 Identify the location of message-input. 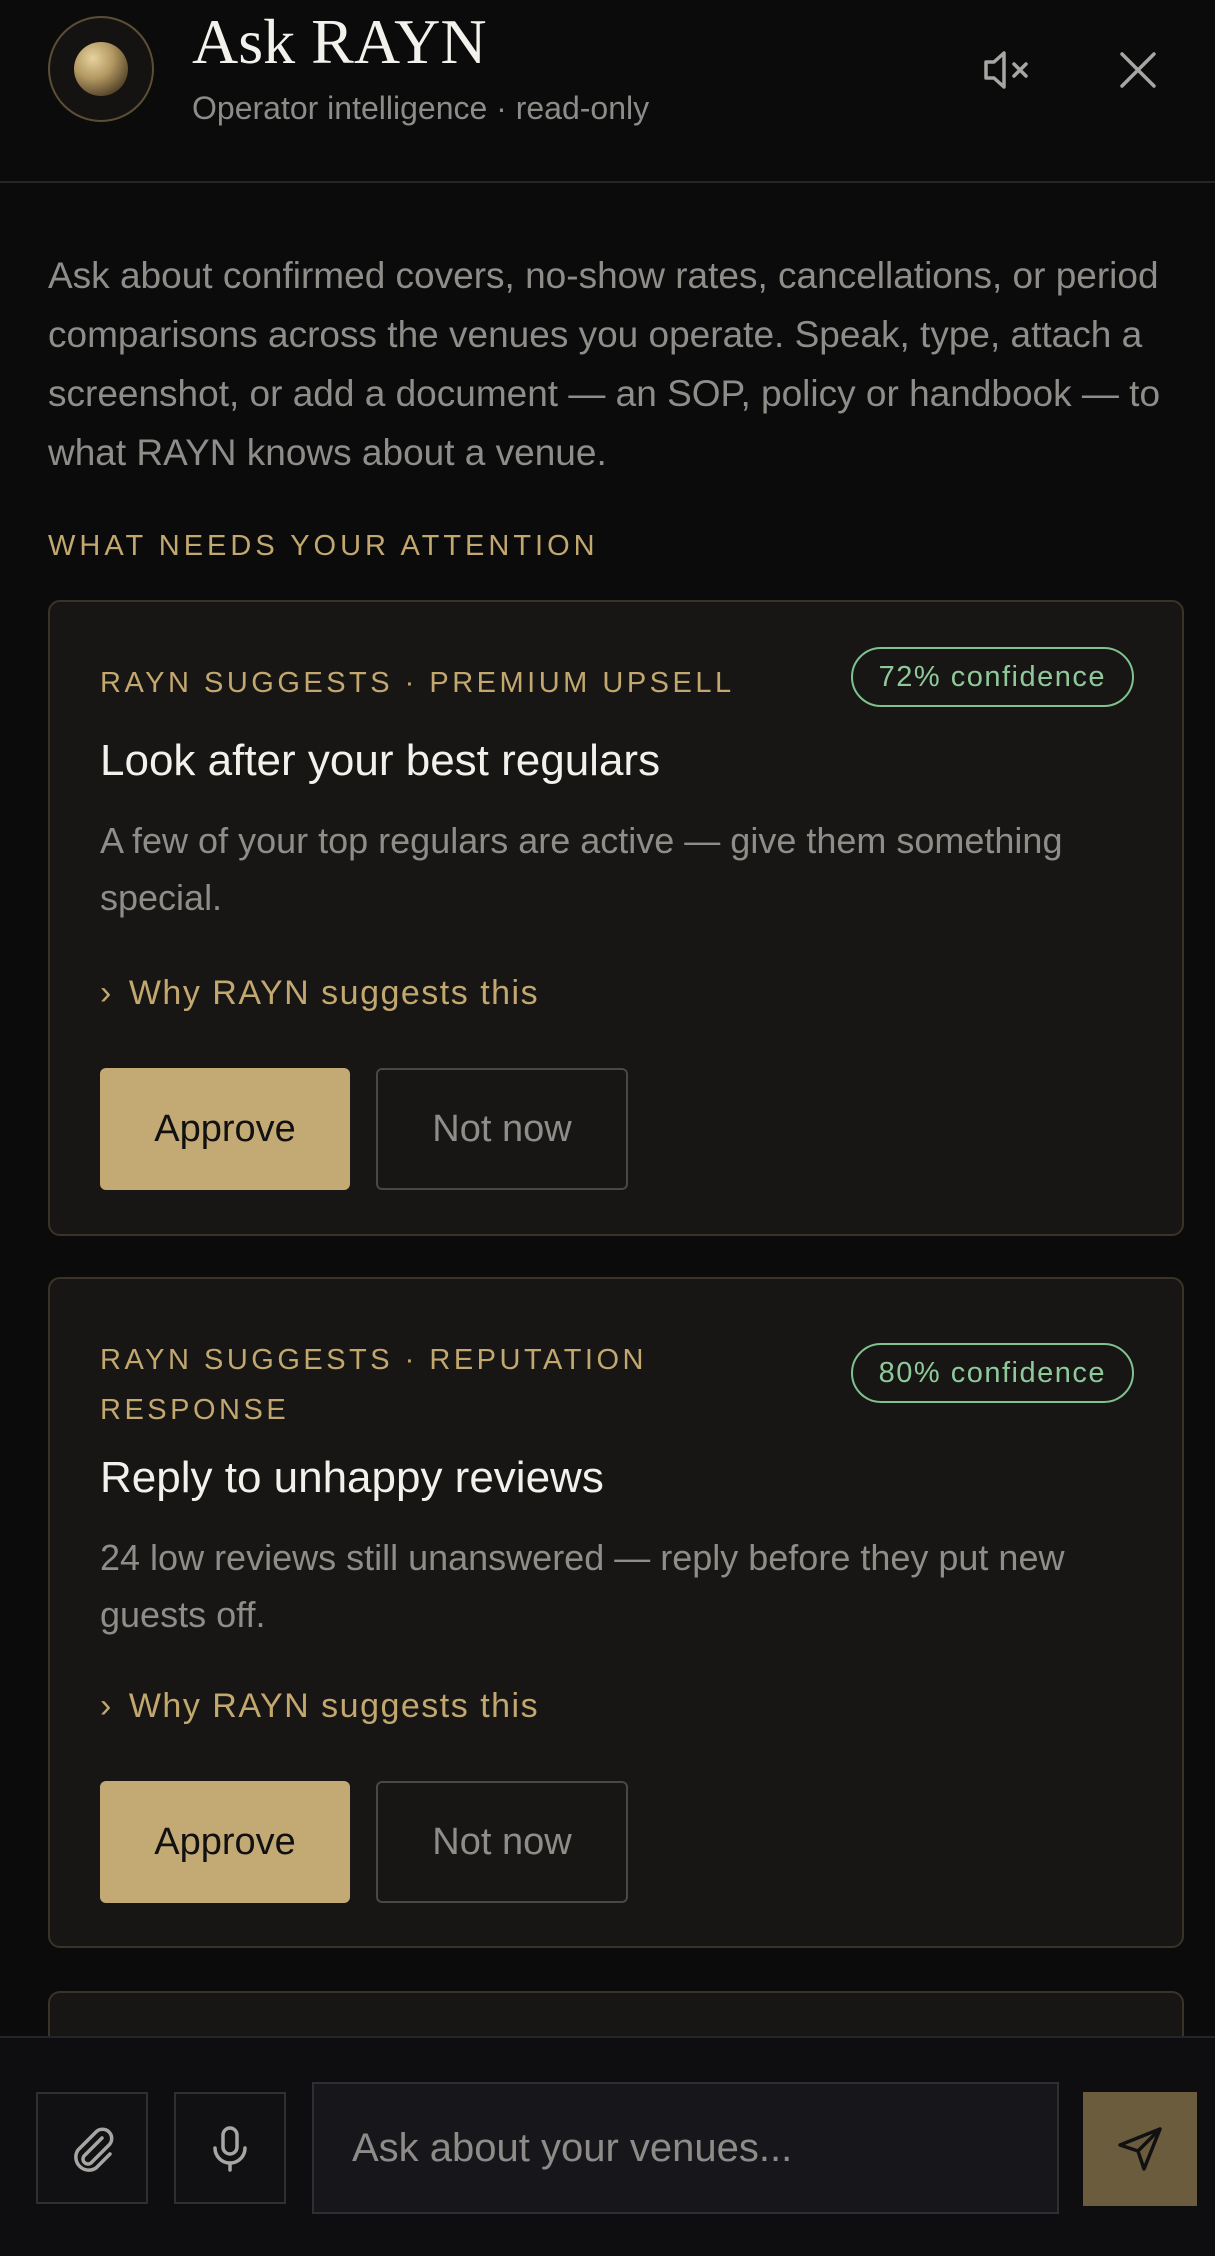
(685, 2148).